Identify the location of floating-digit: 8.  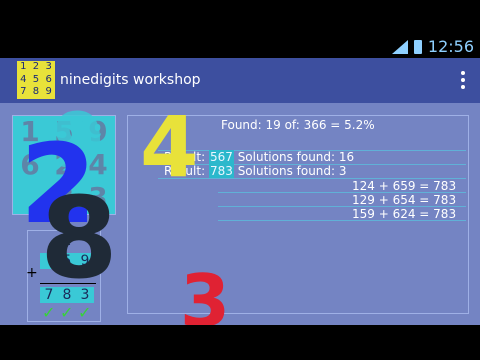
(79, 239).